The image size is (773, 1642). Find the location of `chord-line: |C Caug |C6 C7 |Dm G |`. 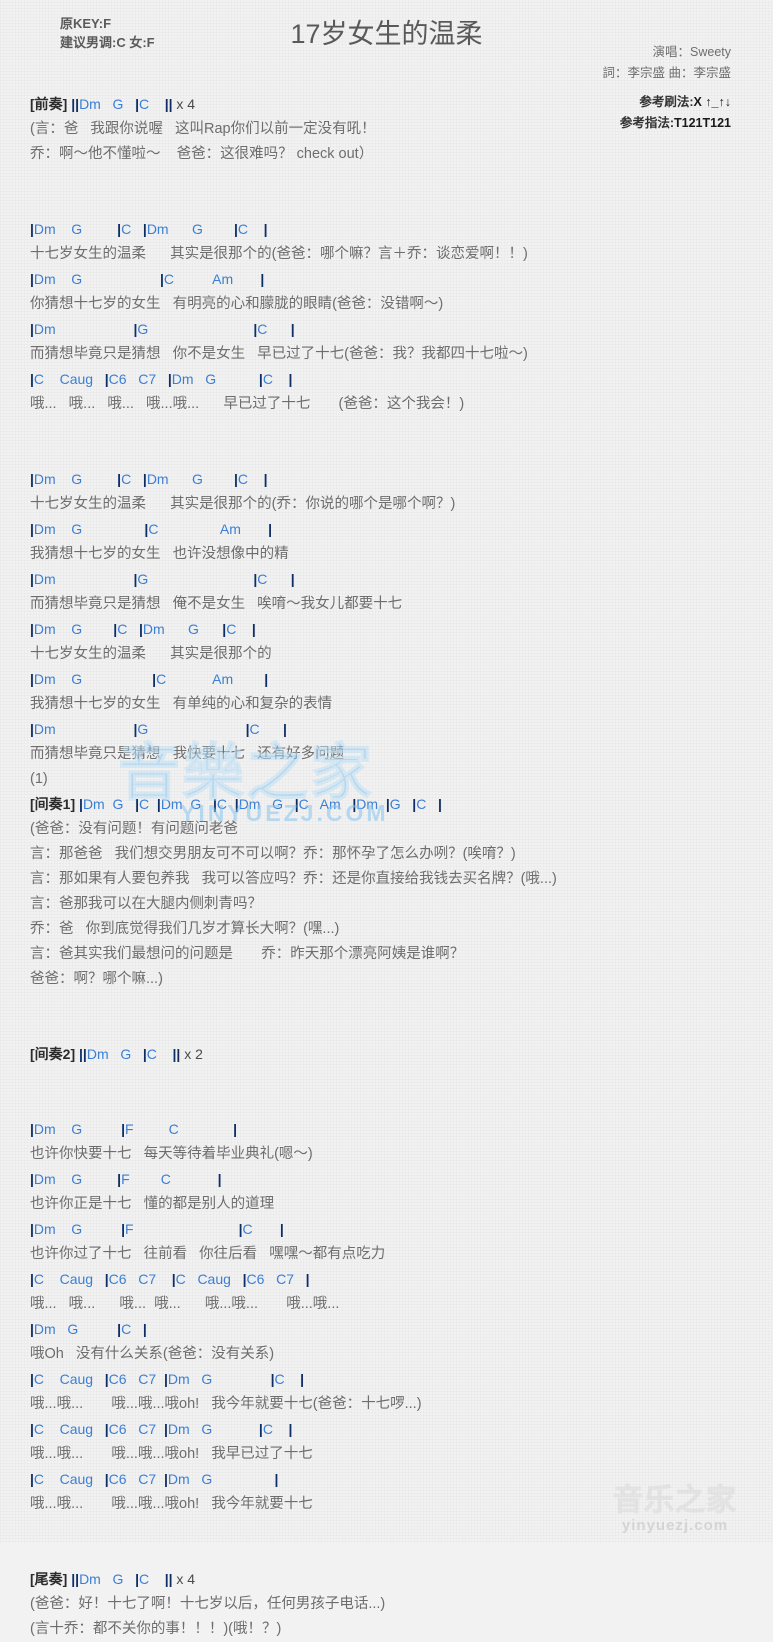

chord-line: |C Caug |C6 C7 |Dm G | is located at coordinates (401, 1479).